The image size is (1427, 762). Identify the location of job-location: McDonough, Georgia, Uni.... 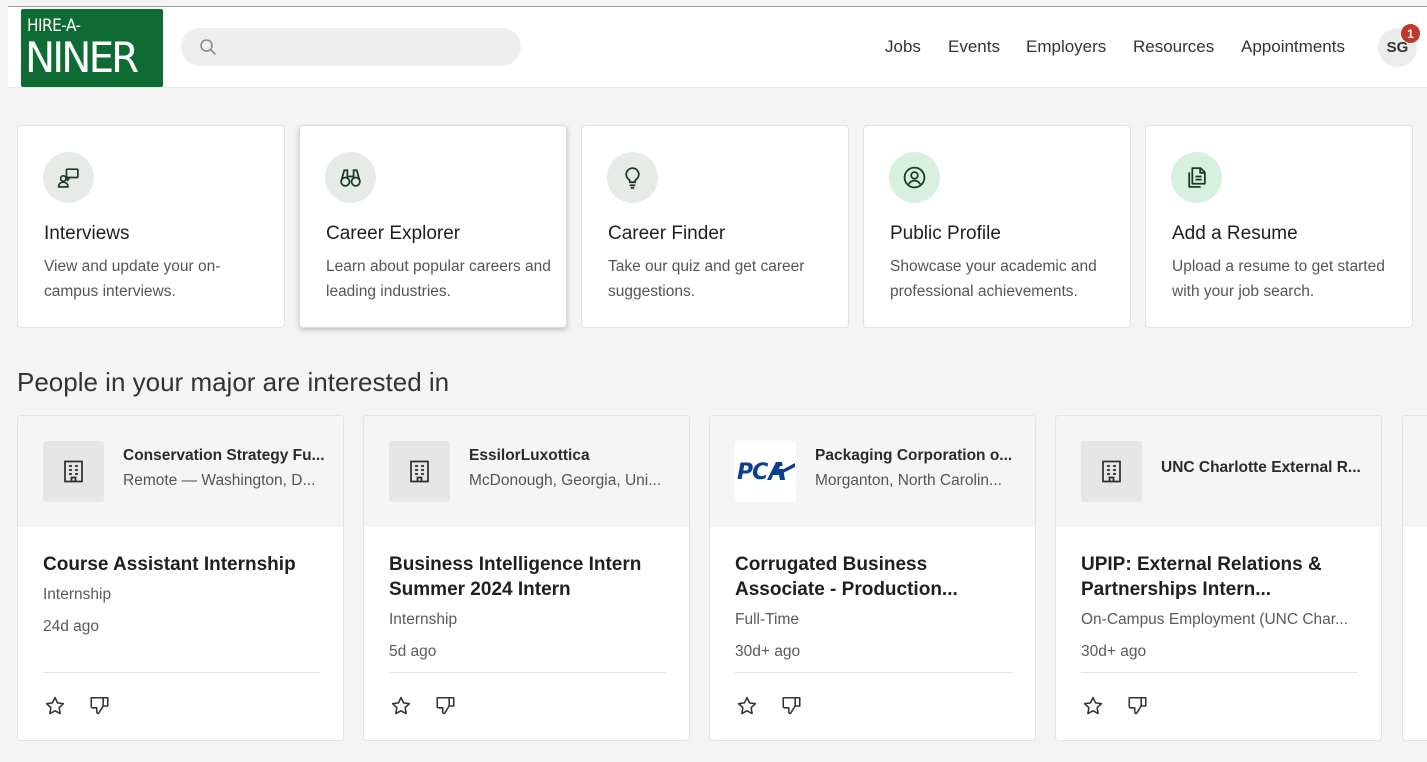
(565, 480).